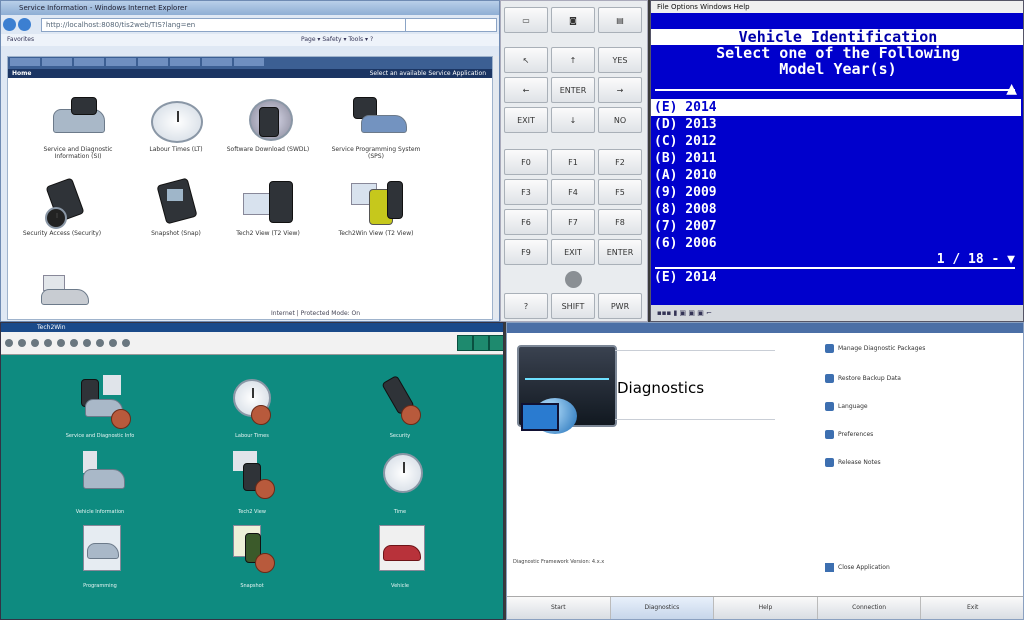 The width and height of the screenshot is (1024, 620). Describe the element at coordinates (78, 128) in the screenshot. I see `tile-si: Service and Diagnostic Information (SI)` at that location.